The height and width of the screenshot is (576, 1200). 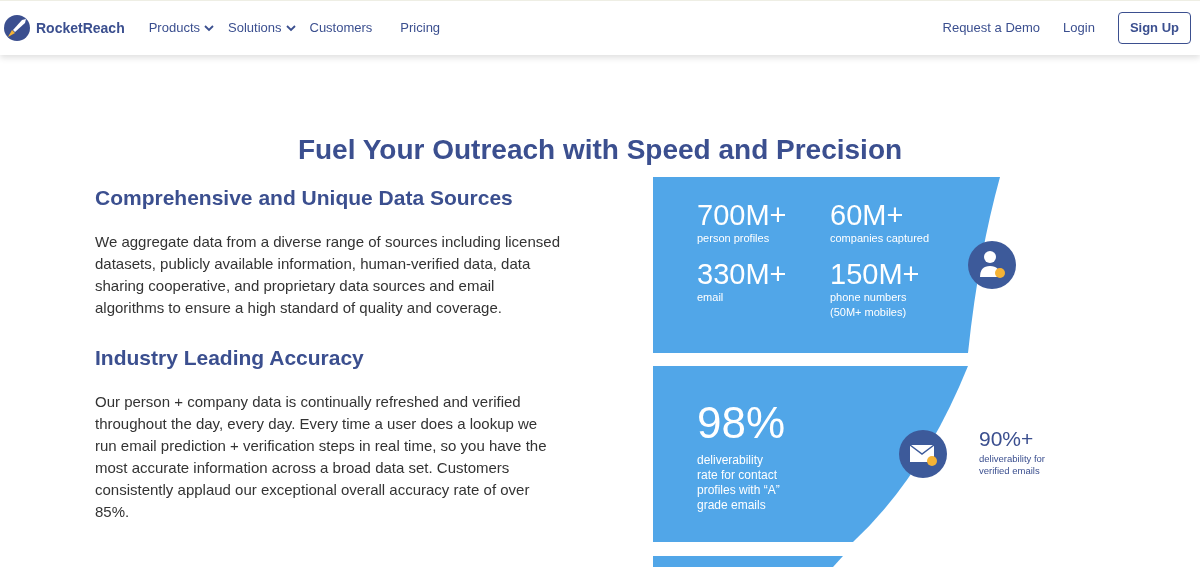 What do you see at coordinates (739, 483) in the screenshot?
I see `stat-label: deliverability rate for contact profiles with “A” grade emails` at bounding box center [739, 483].